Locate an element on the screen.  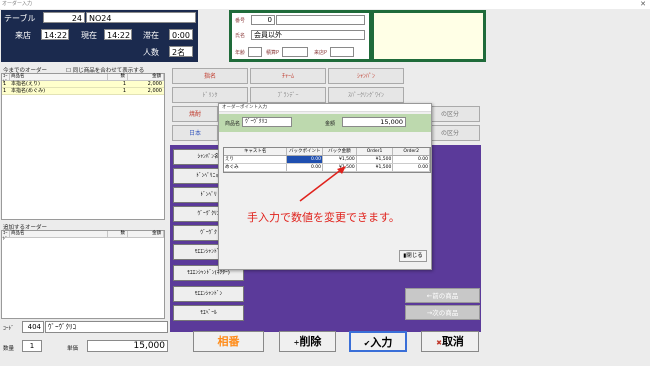
age-field is located at coordinates (255, 52).